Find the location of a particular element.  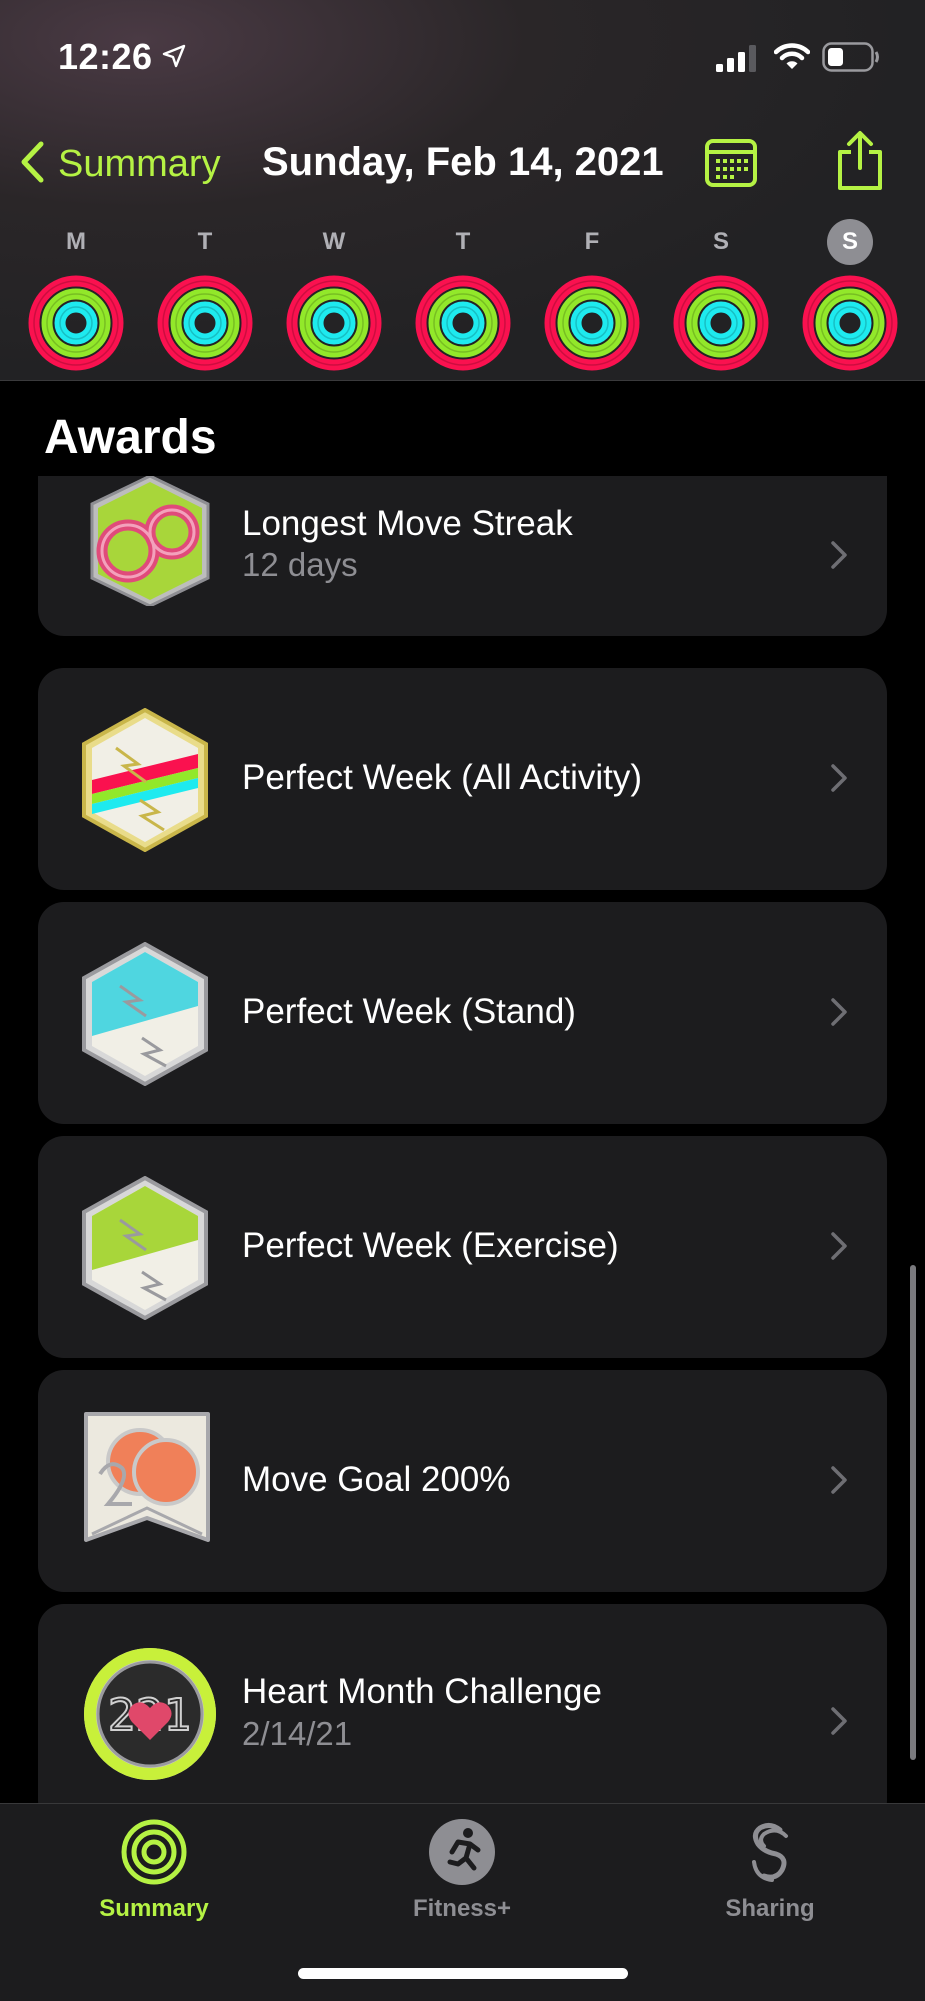

move-goal-200-badge-icon is located at coordinates (147, 1483).